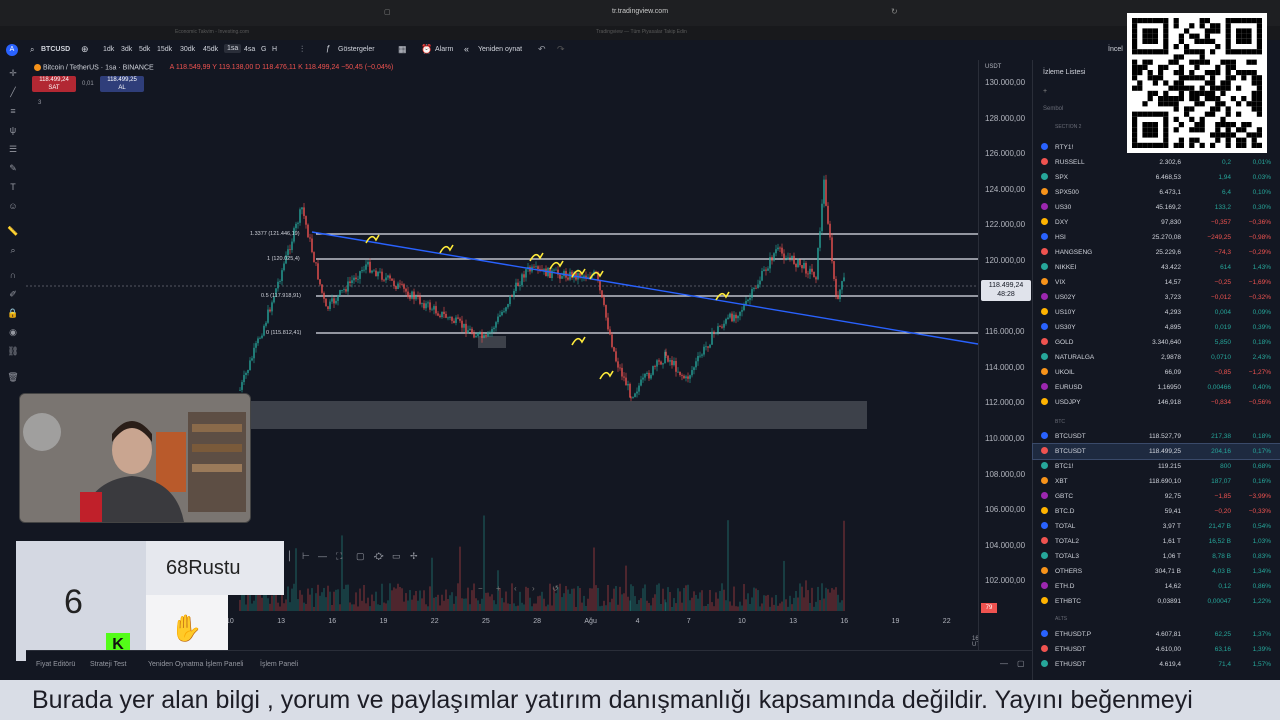  I want to click on layouts-icon: ▦, so click(402, 49).